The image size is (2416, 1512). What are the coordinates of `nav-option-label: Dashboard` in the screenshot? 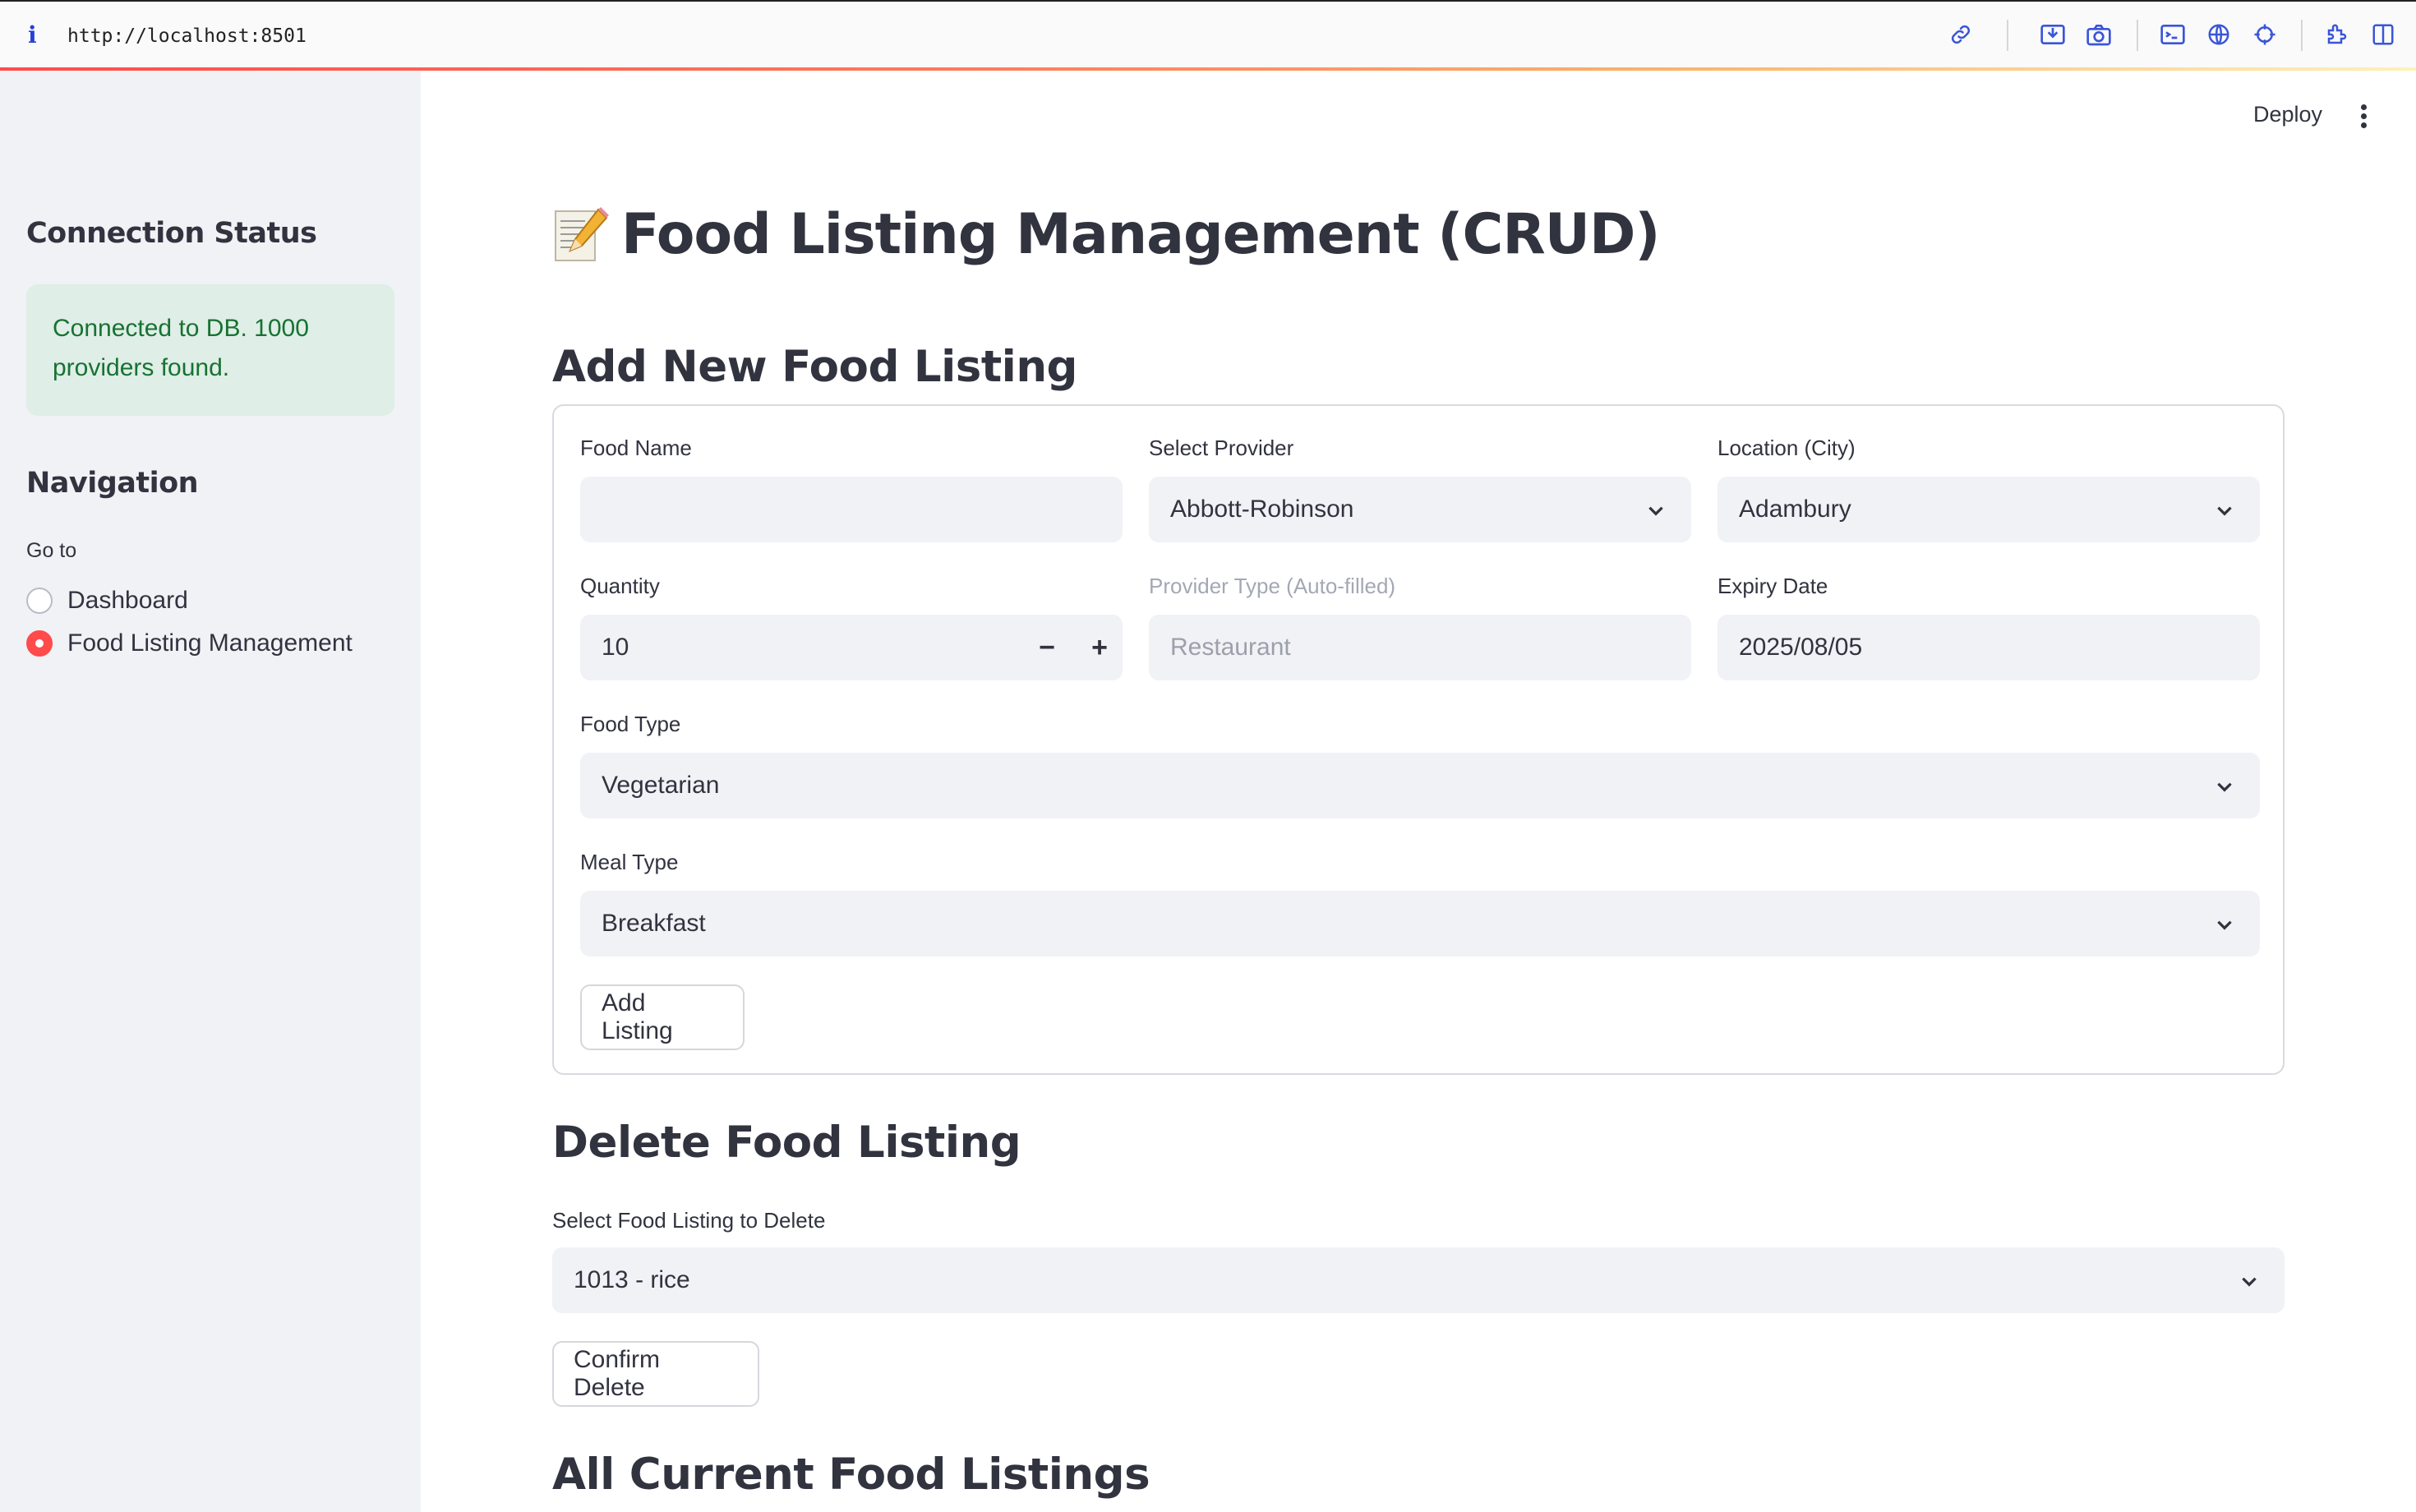 It's located at (128, 600).